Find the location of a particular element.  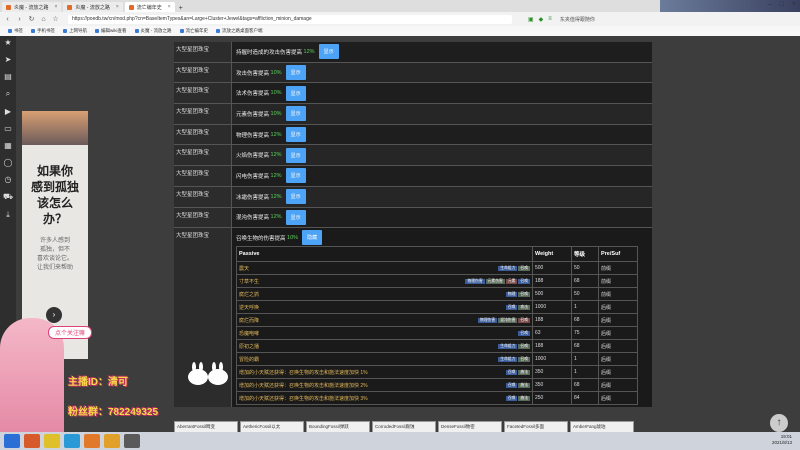

search-icon: ⌕ is located at coordinates (8, 94).